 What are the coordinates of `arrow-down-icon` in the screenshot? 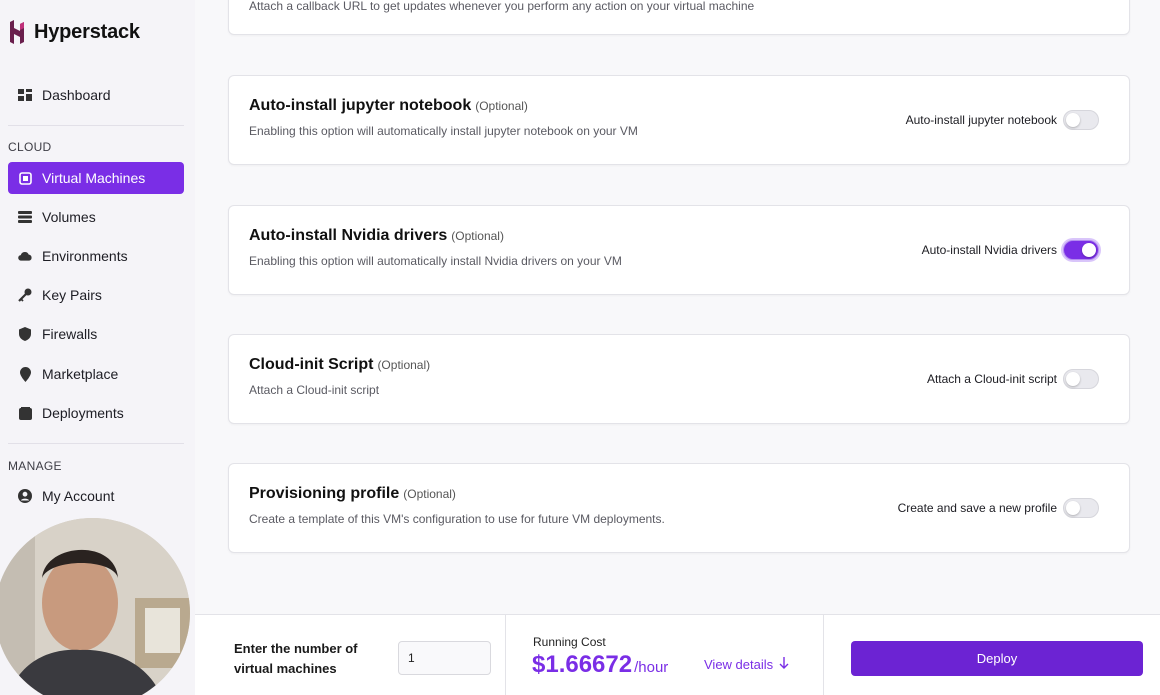 It's located at (784, 664).